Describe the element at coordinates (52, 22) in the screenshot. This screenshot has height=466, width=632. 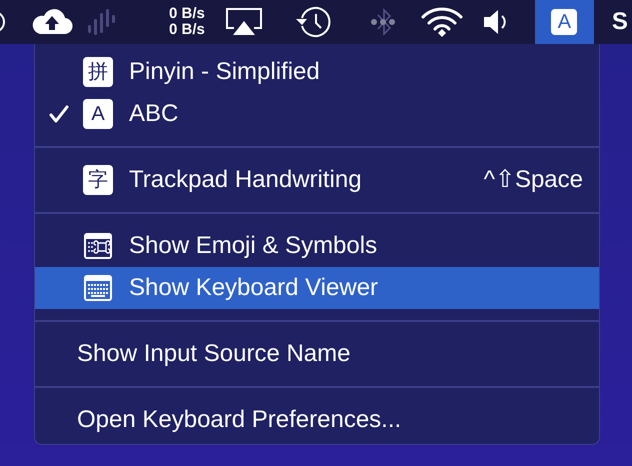
I see `cloud-upload-icon` at that location.